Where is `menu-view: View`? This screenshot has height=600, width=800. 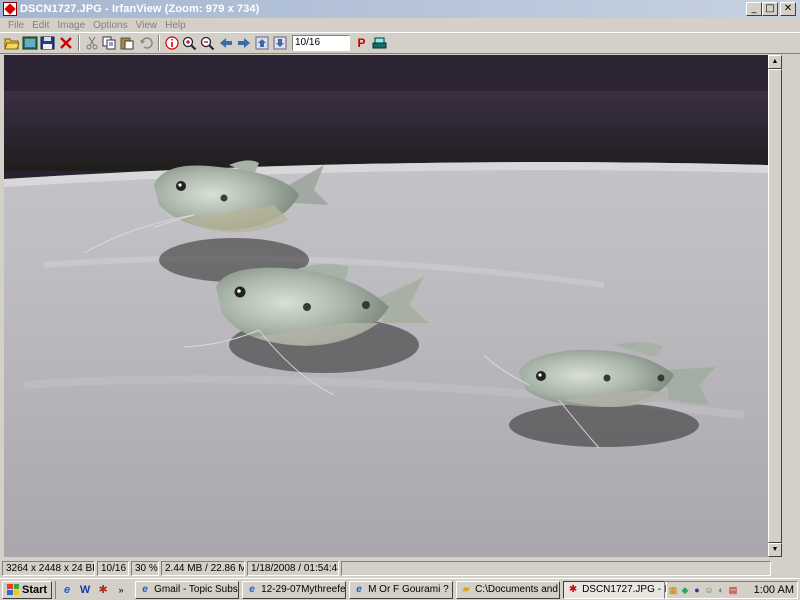 menu-view: View is located at coordinates (147, 25).